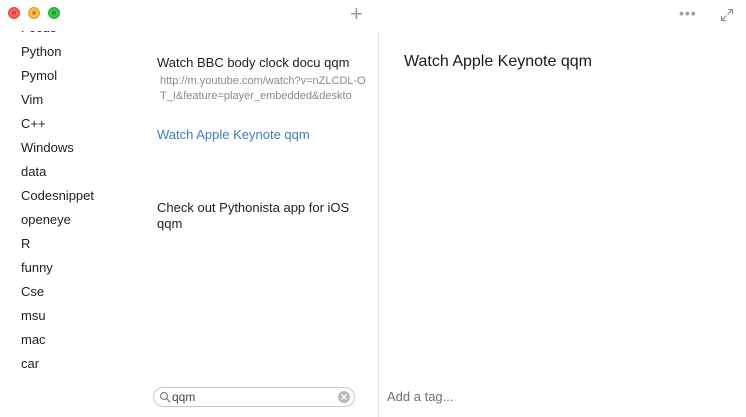  What do you see at coordinates (57, 148) in the screenshot?
I see `sidebar-item-windows: Windows` at bounding box center [57, 148].